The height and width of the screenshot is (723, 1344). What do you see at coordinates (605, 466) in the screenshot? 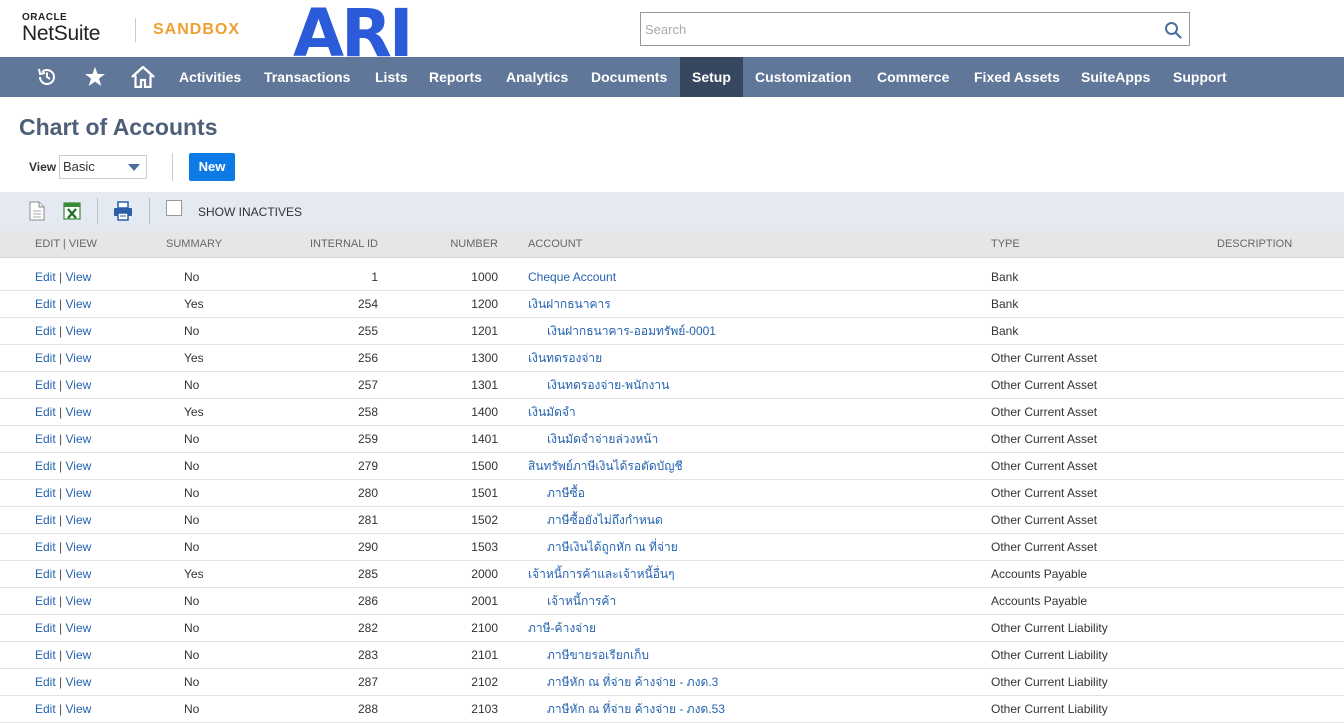
I see `account-link: สินทรัพย์ภาษีเงินได้รอตัดบัญชี` at bounding box center [605, 466].